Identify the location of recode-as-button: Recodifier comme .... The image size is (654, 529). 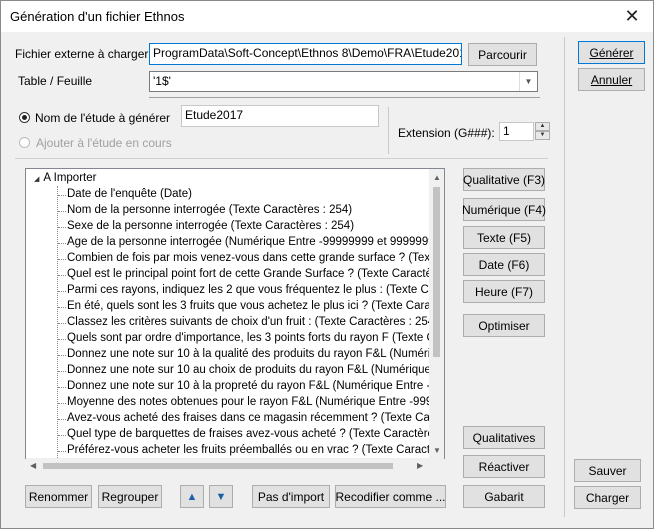
(390, 496).